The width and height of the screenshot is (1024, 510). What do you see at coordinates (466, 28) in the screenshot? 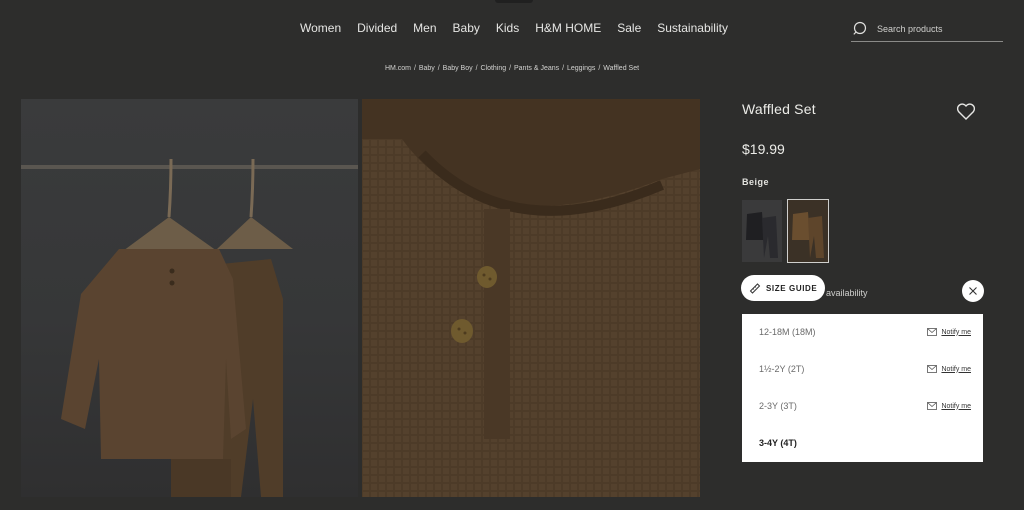
I see `nav-baby: Baby` at bounding box center [466, 28].